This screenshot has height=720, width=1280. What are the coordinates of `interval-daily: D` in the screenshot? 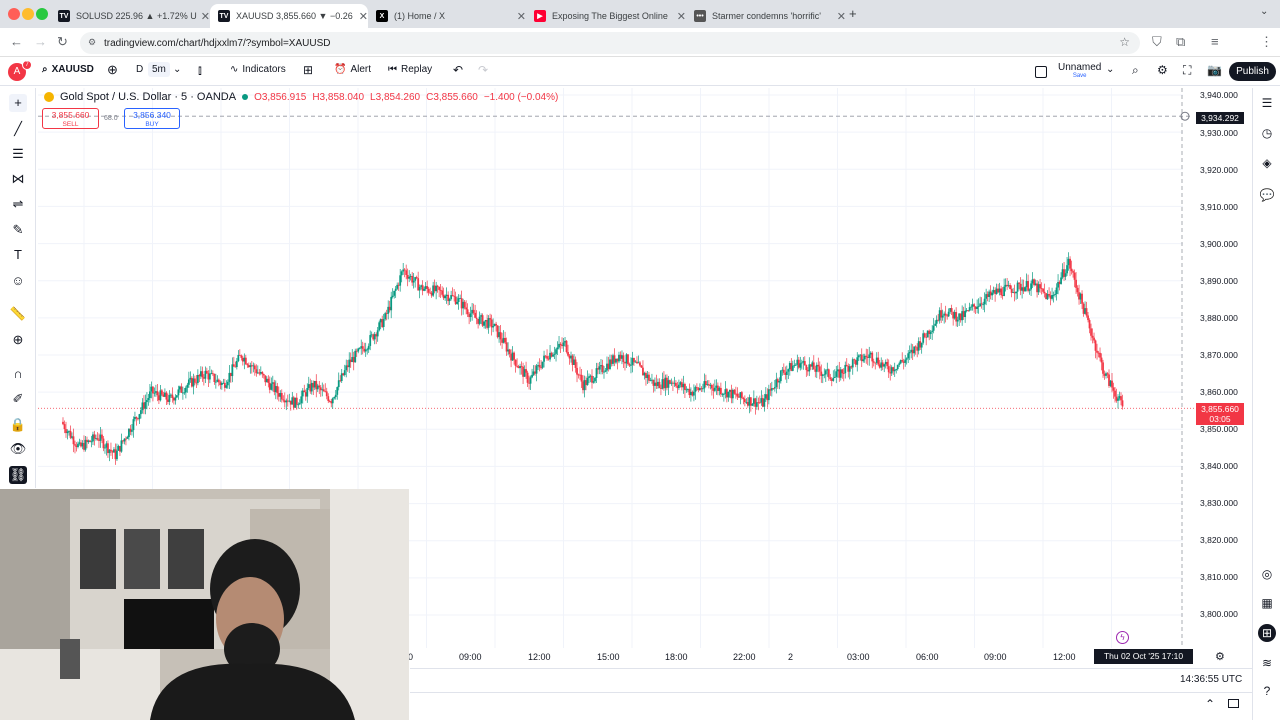 It's located at (139, 69).